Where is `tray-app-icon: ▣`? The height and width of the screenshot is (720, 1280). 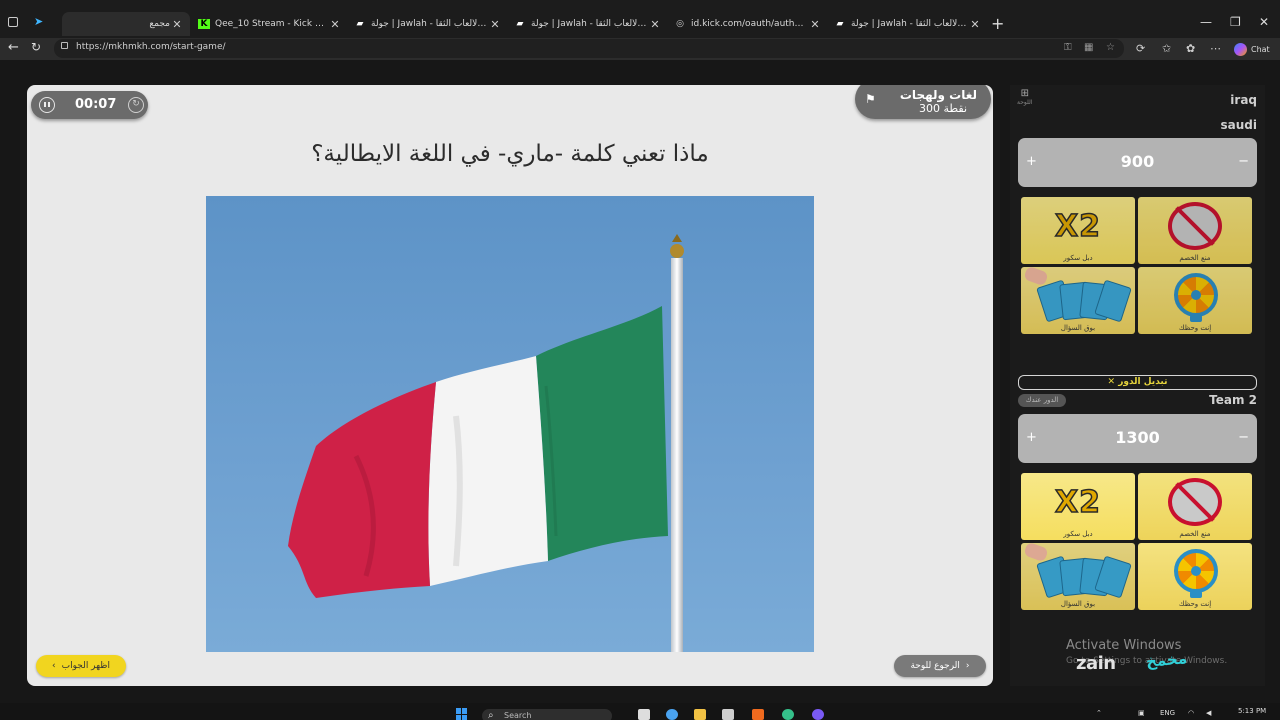 tray-app-icon: ▣ is located at coordinates (1141, 713).